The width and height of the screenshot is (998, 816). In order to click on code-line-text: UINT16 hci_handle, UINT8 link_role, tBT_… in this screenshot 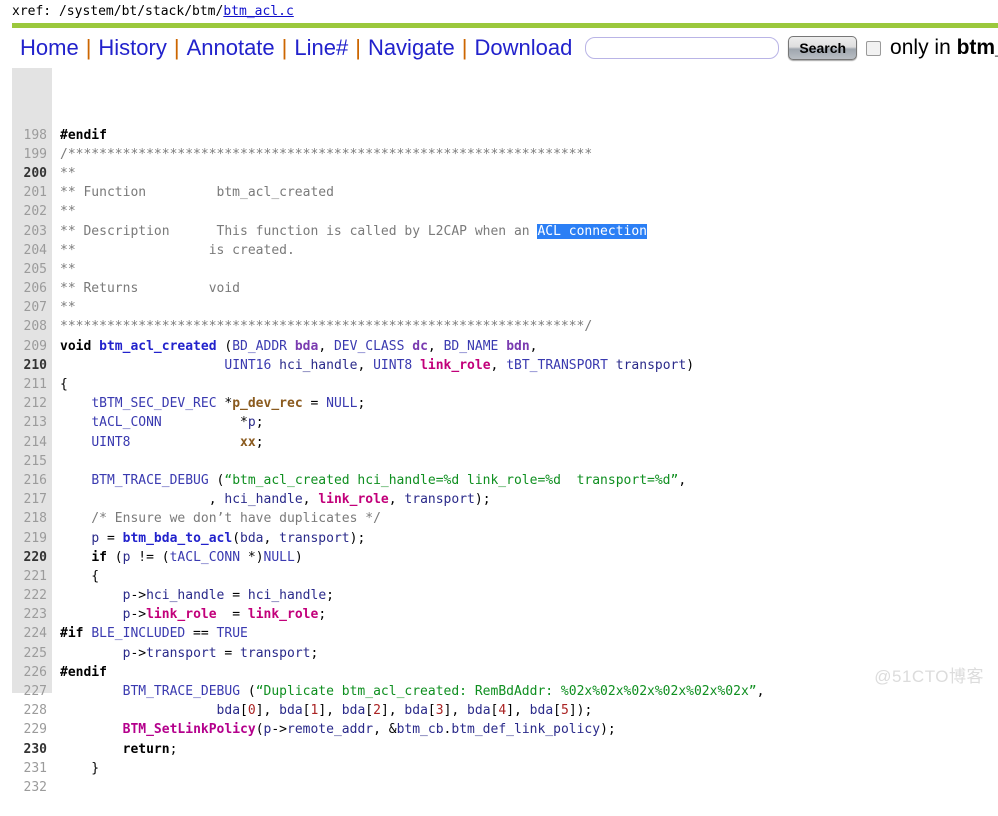, I will do `click(373, 365)`.